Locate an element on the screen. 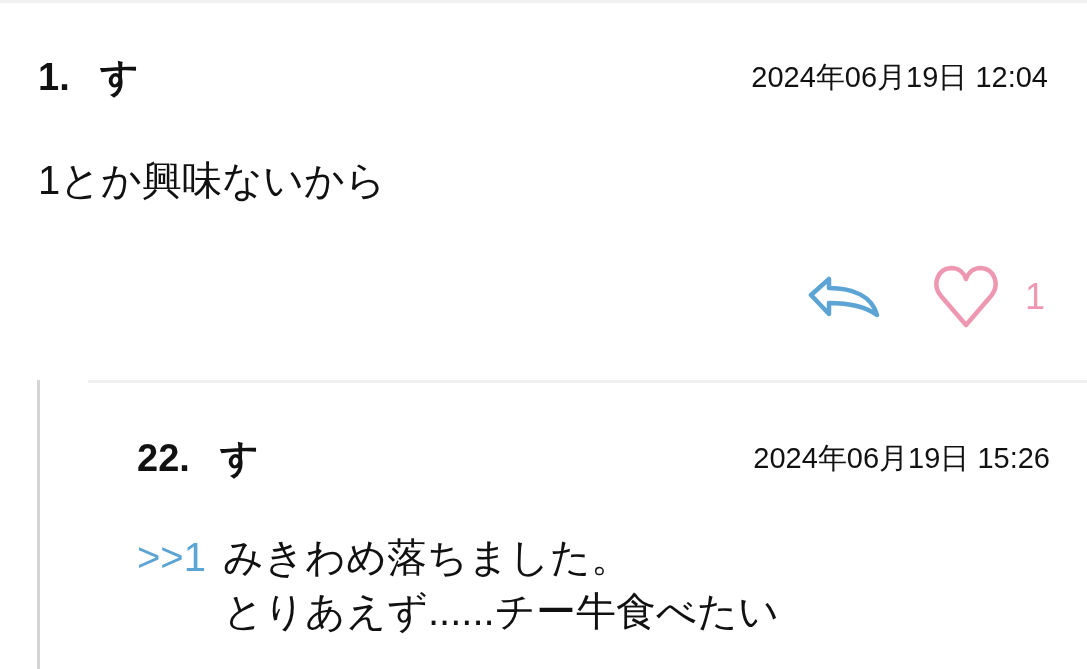  post-number: 1. is located at coordinates (54, 77).